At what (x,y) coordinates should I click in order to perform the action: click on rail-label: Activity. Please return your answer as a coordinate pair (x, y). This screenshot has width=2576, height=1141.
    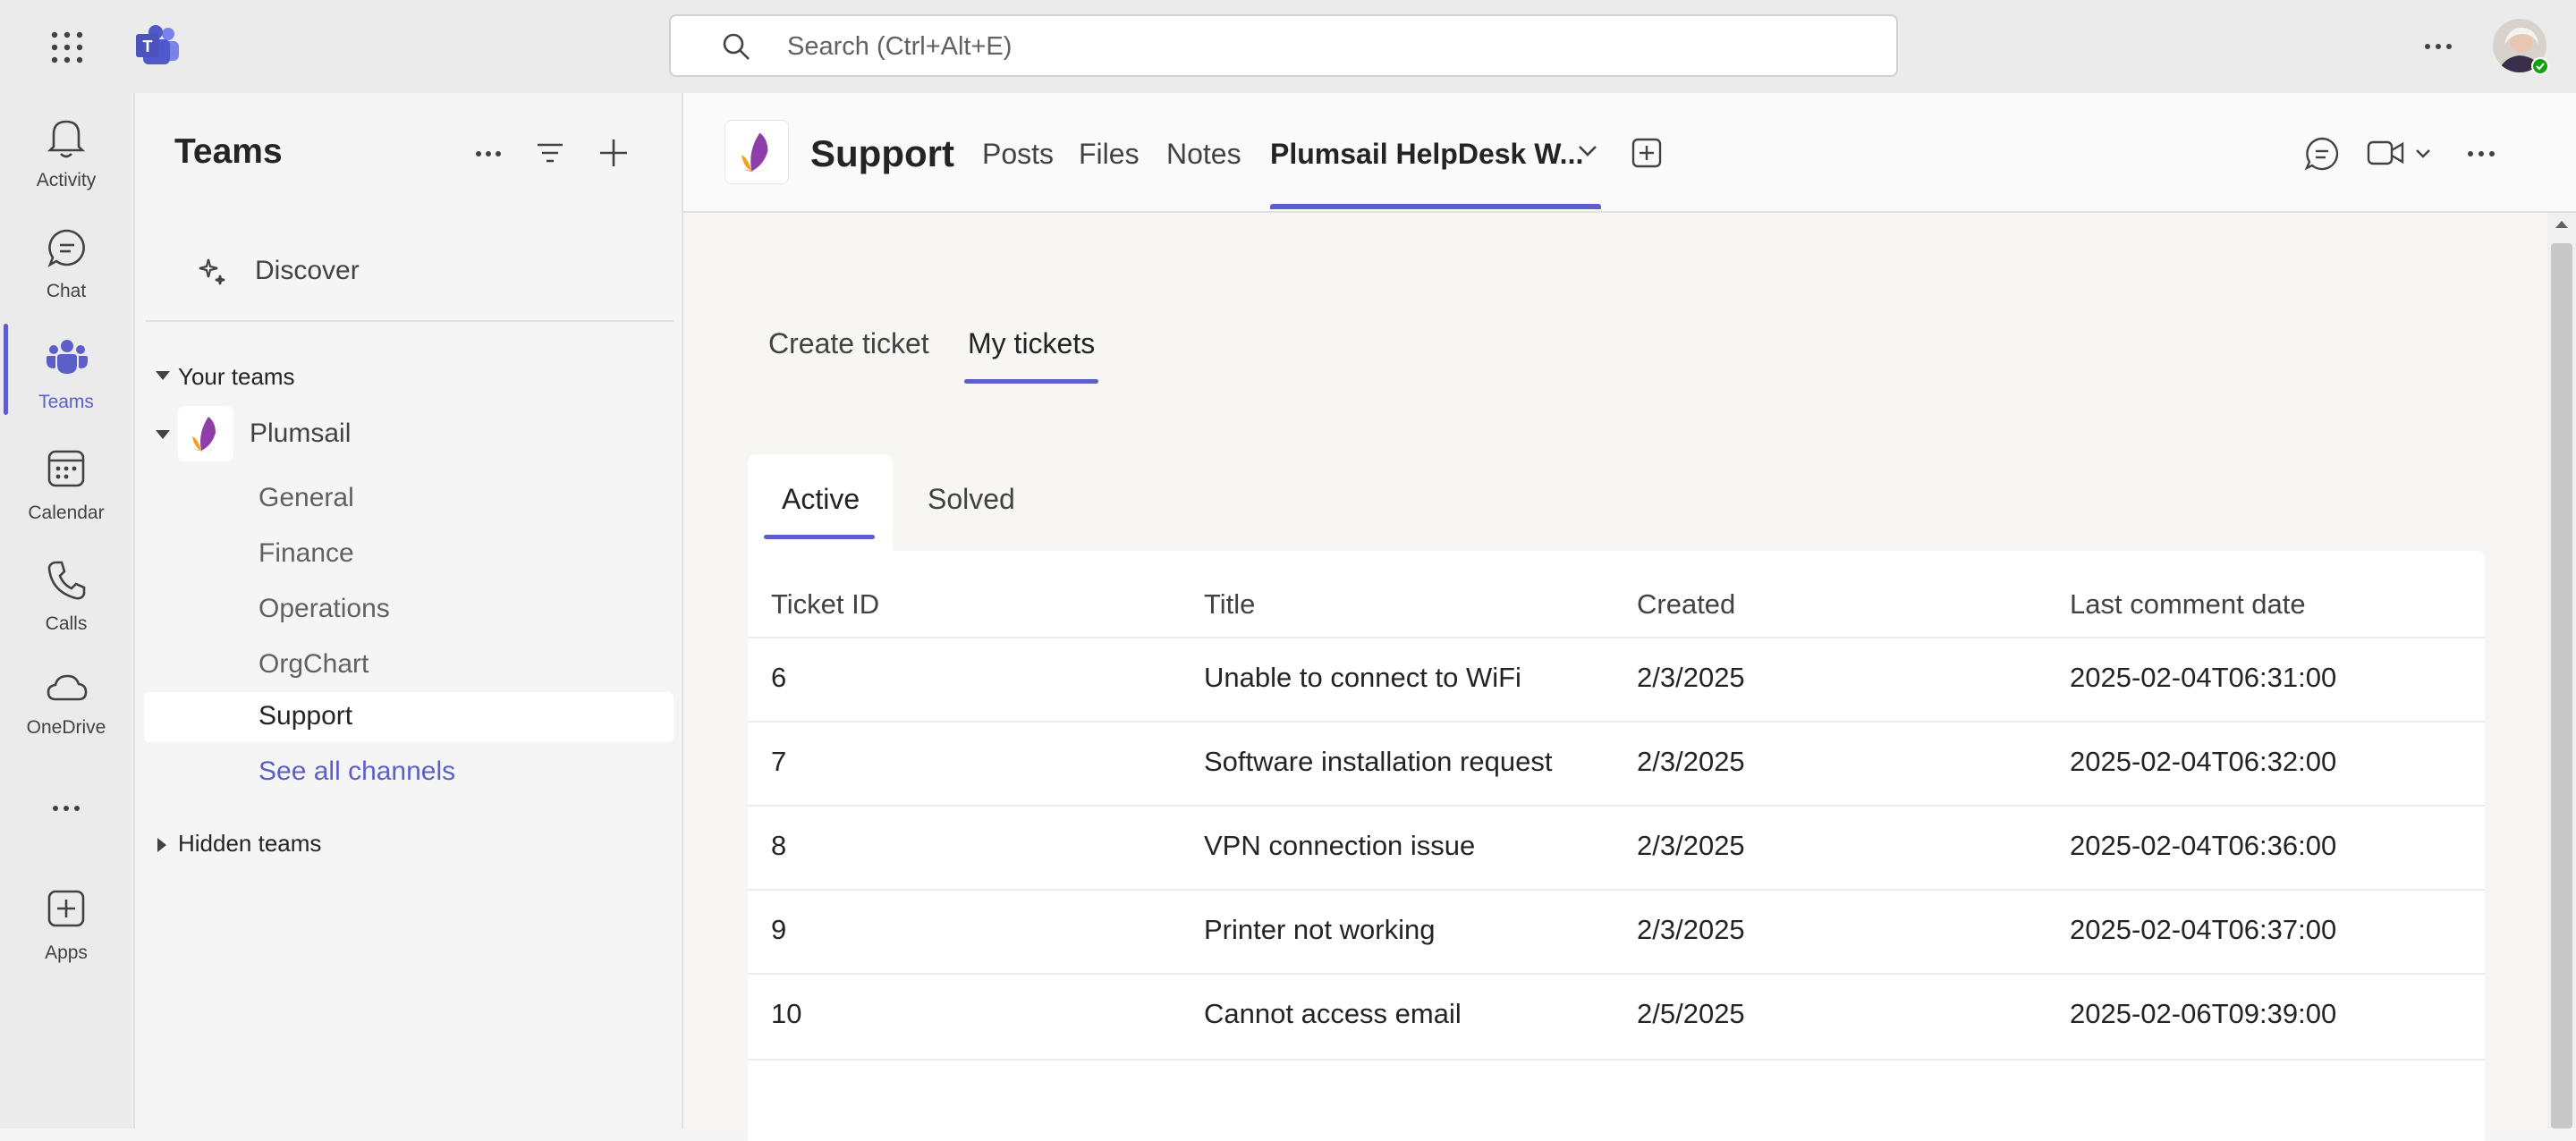
    Looking at the image, I should click on (66, 180).